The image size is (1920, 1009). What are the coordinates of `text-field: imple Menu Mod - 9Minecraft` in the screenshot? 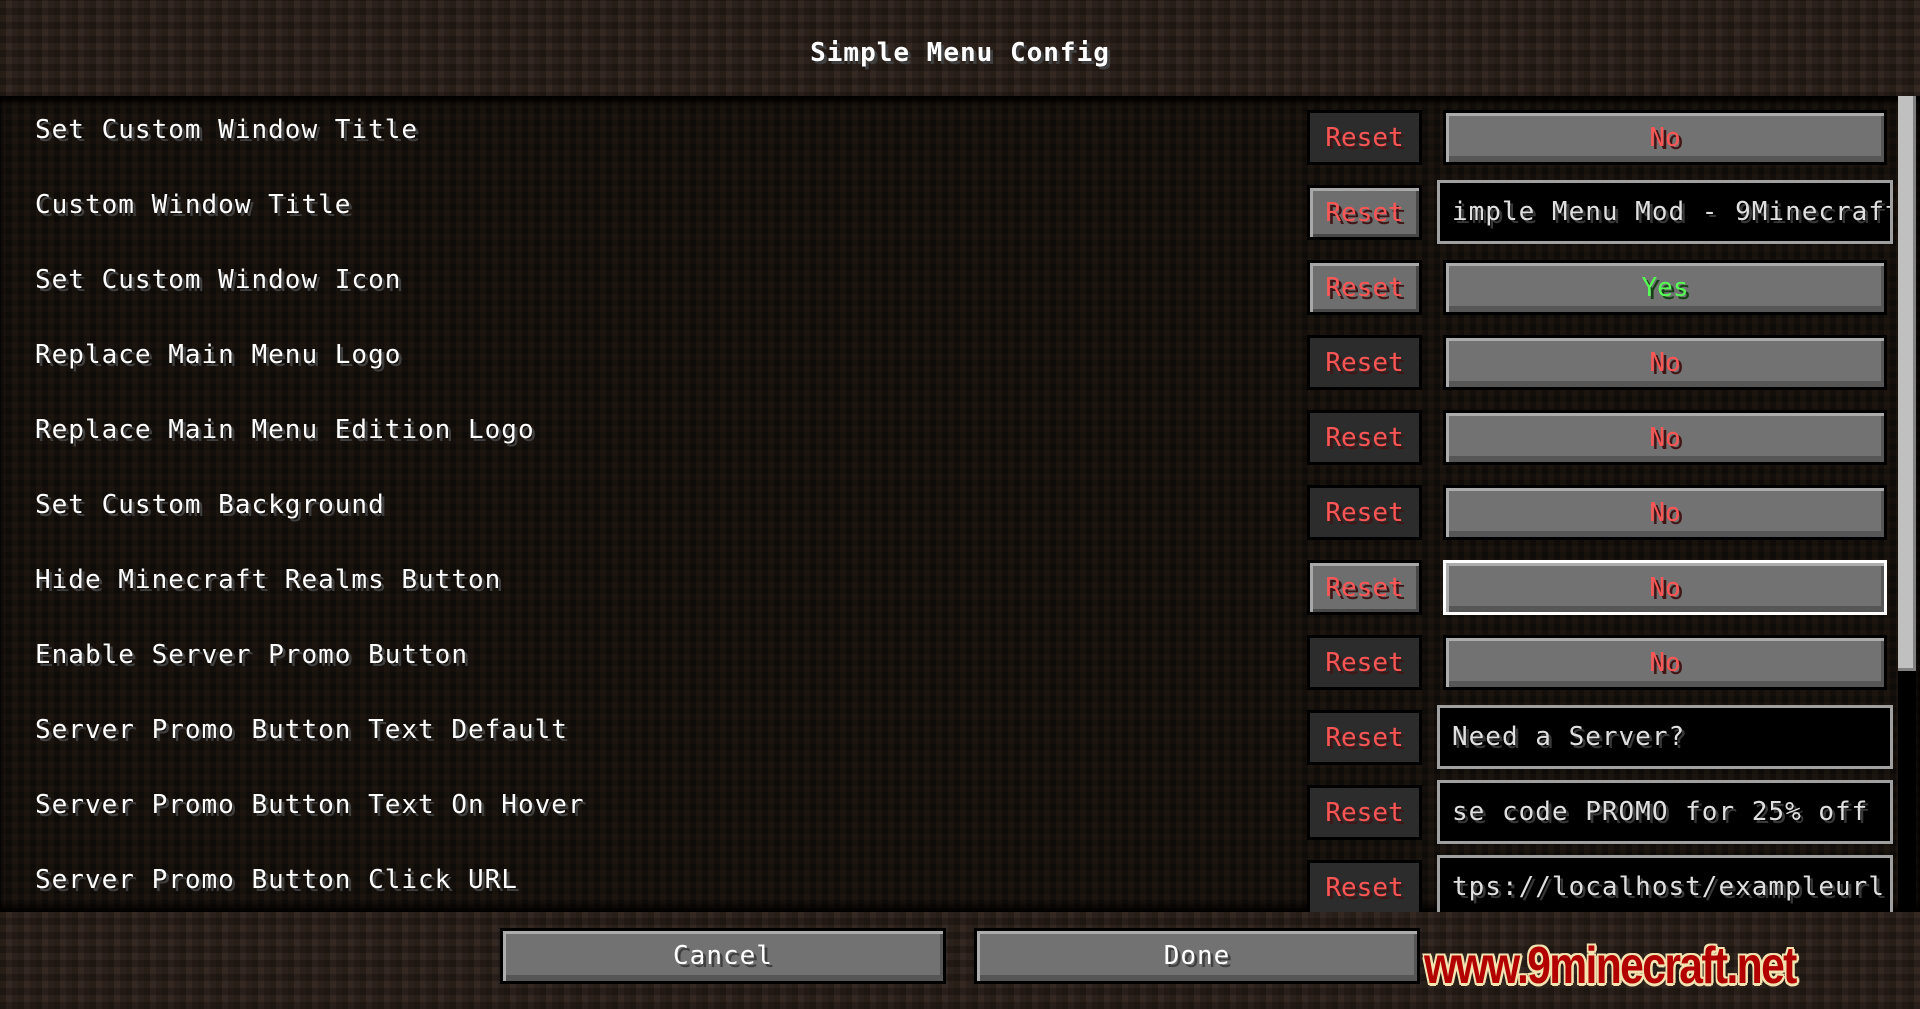 It's located at (1665, 212).